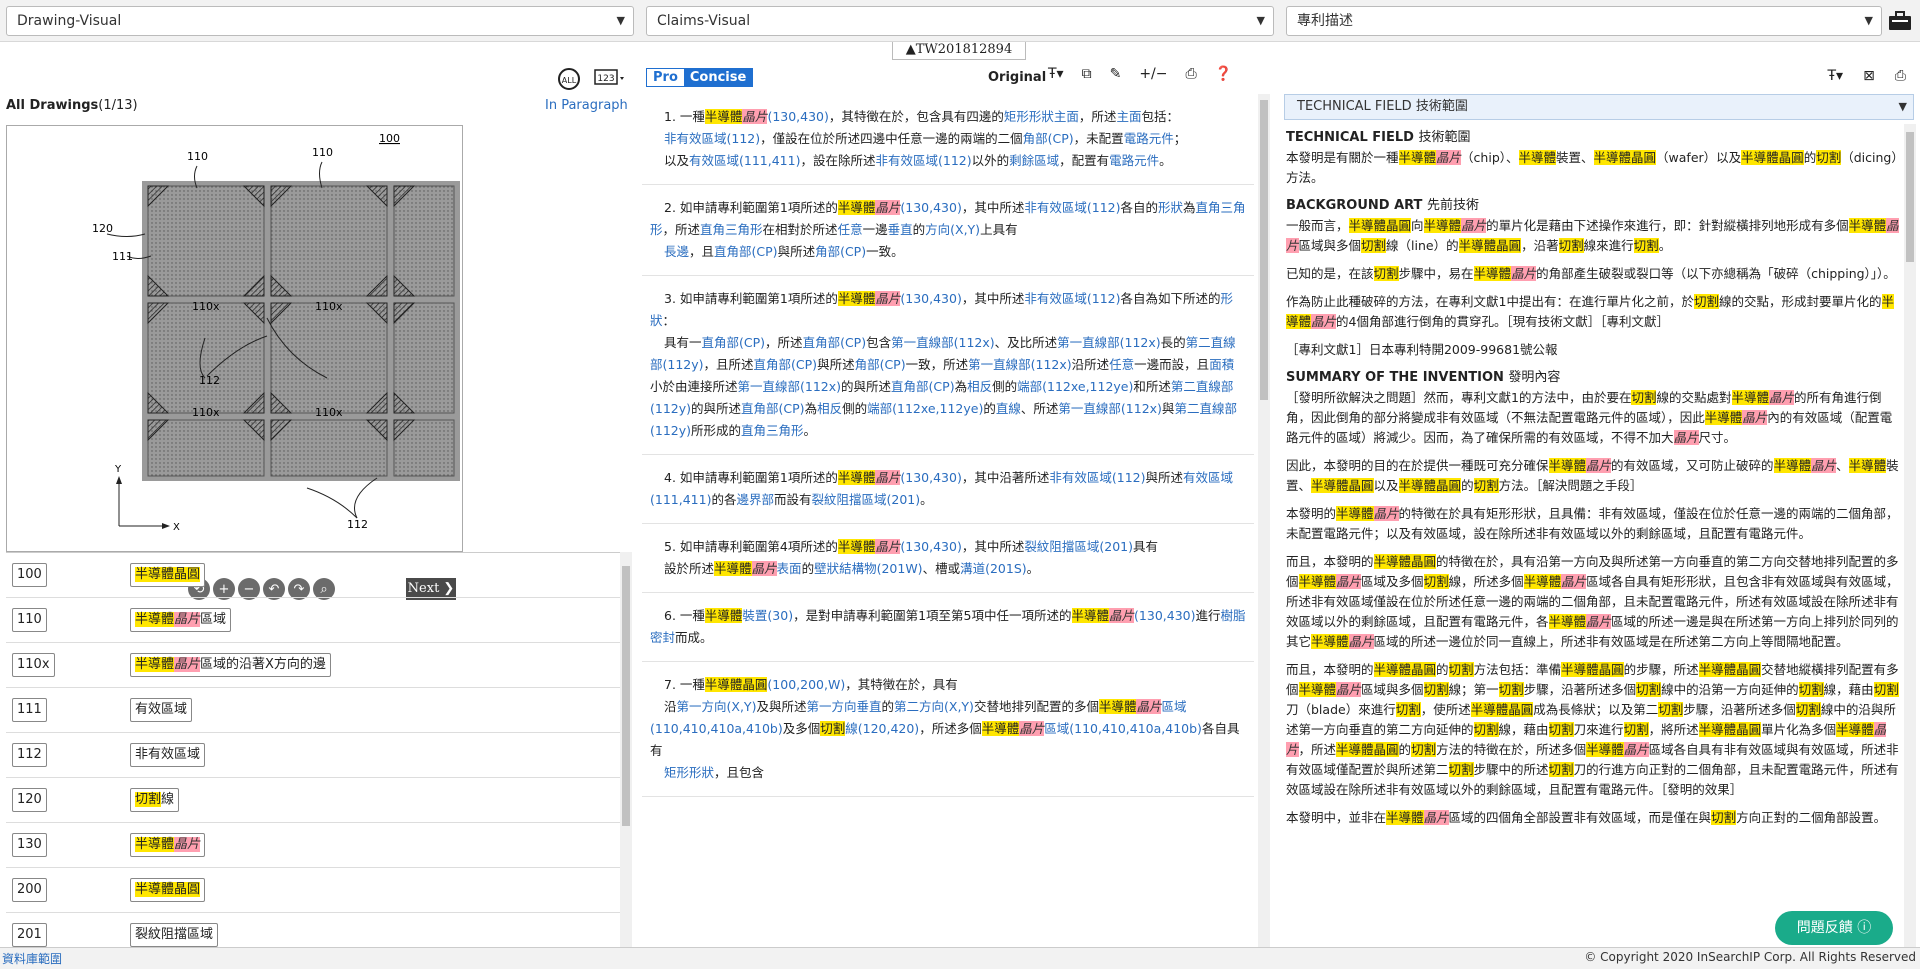 Image resolution: width=1920 pixels, height=969 pixels. I want to click on ref-110: 110, so click(322, 152).